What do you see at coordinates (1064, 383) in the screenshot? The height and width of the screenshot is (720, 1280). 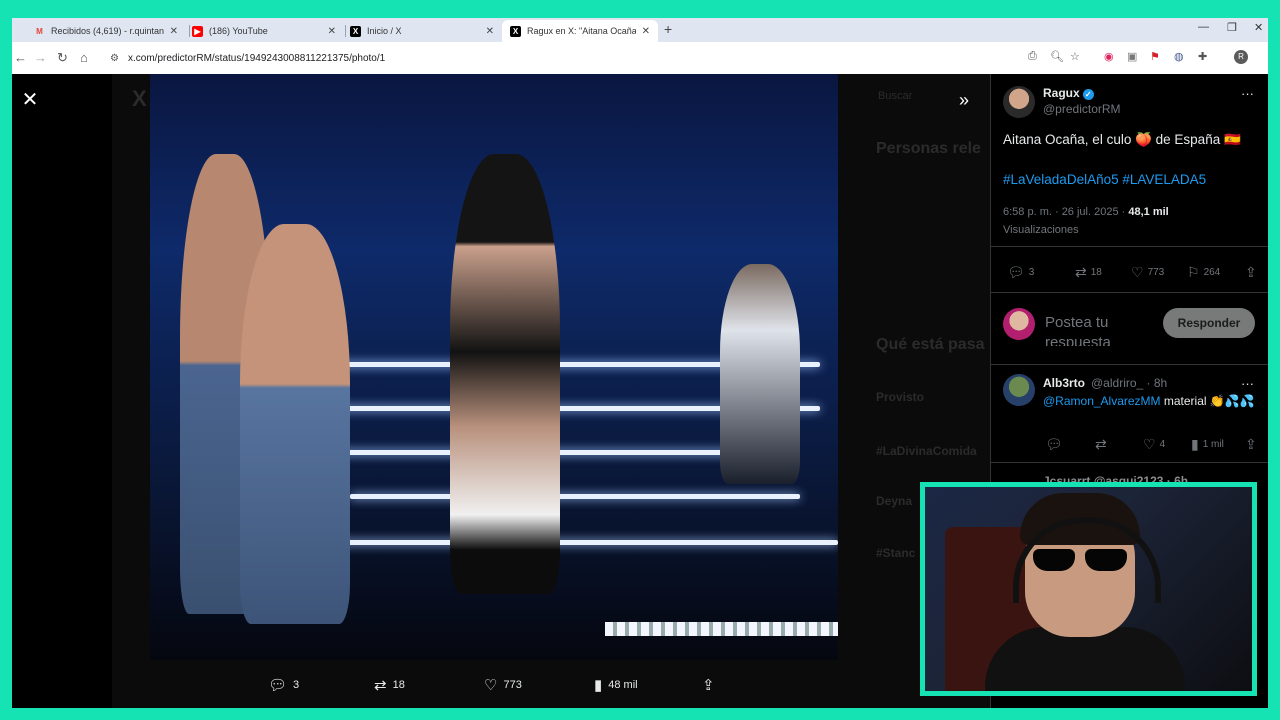 I see `reply-author-name: Alb3rto` at bounding box center [1064, 383].